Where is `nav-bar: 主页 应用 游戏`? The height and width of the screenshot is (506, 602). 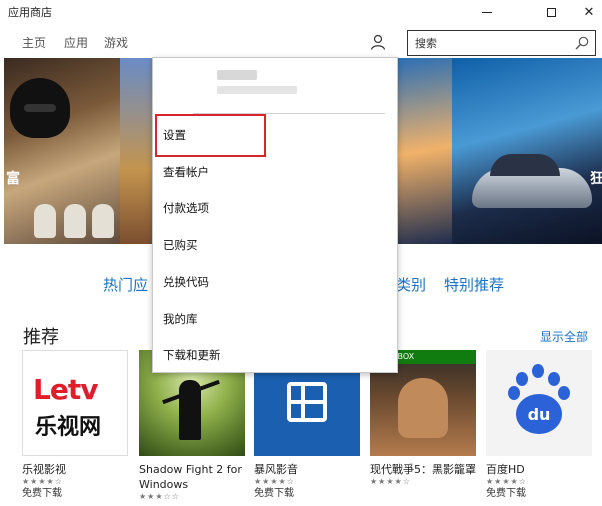
nav-bar: 主页 应用 游戏 is located at coordinates (301, 41).